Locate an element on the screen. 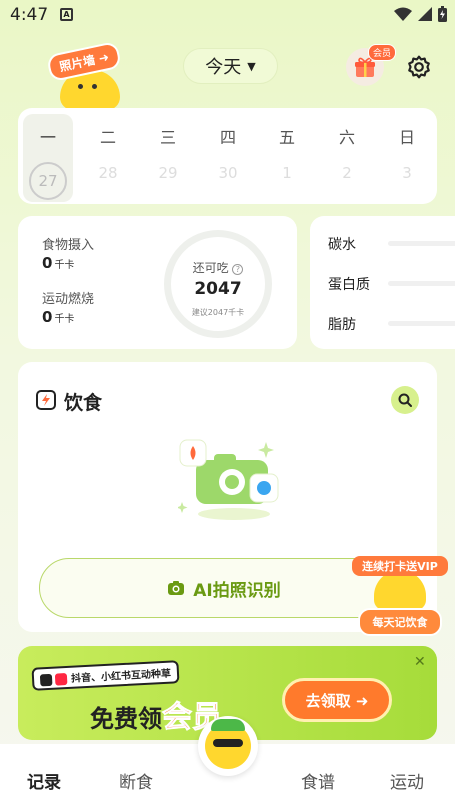 The width and height of the screenshot is (455, 808). calorie-summary-card: 食物摄入 0 千卡 运动燃烧 0 千卡 还可吃 ? 2047 建议2047千卡 is located at coordinates (157, 282).